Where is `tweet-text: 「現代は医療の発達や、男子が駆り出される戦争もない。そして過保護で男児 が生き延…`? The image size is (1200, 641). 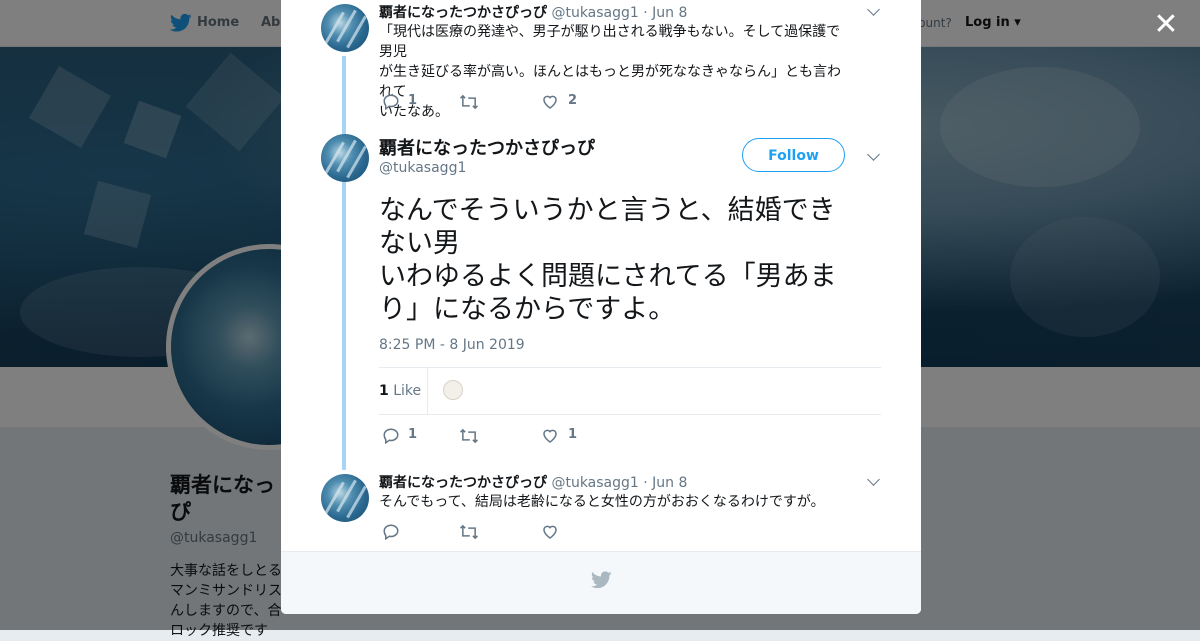
tweet-text: 「現代は医療の発達や、男子が駆り出される戦争もない。そして過保護で男児 が生き延… is located at coordinates (614, 72).